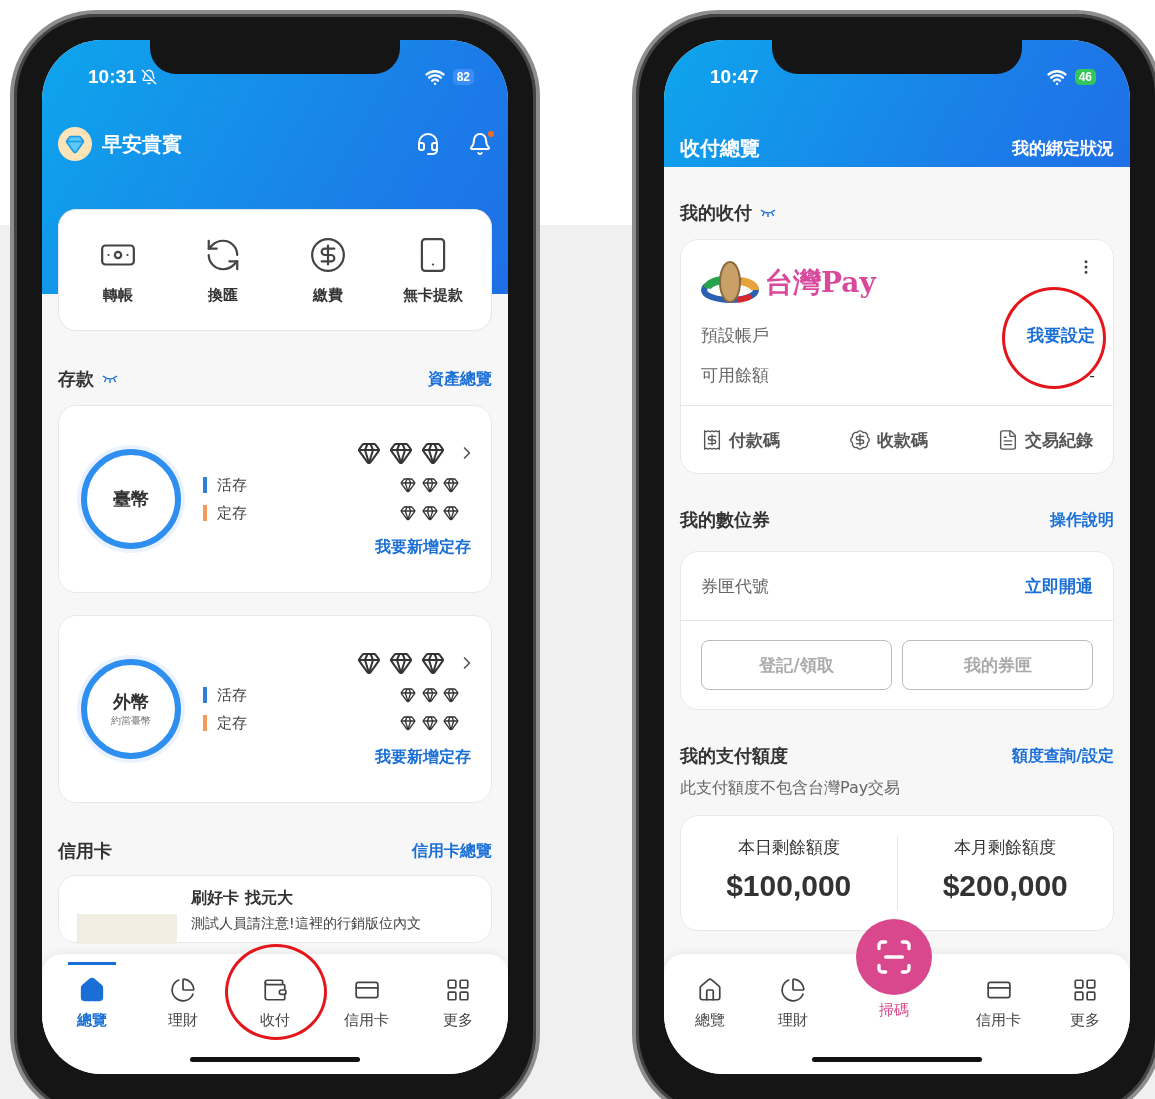 The width and height of the screenshot is (1155, 1099). I want to click on credit-card-overview-link: 信用卡總覽, so click(452, 851).